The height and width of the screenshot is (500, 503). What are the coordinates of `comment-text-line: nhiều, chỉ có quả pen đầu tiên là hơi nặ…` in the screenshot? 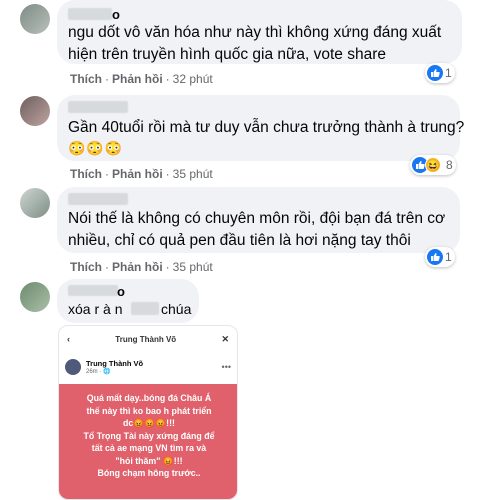 It's located at (239, 240).